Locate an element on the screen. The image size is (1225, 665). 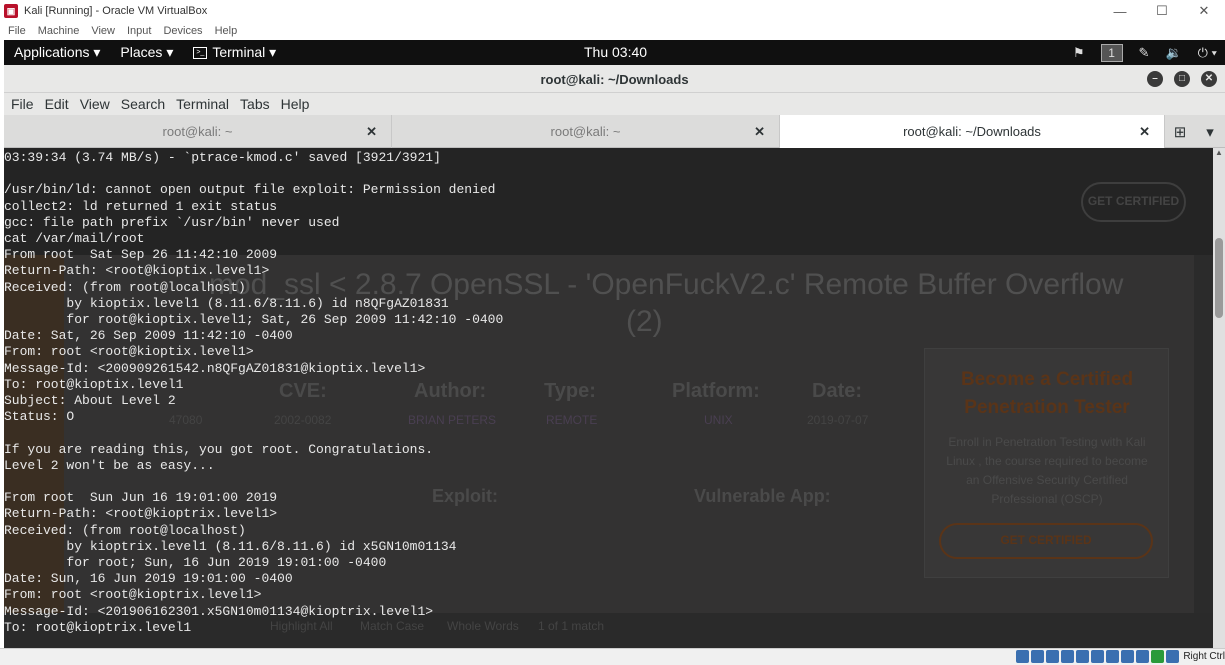
maximize-button: ☐ is located at coordinates (1162, 11).